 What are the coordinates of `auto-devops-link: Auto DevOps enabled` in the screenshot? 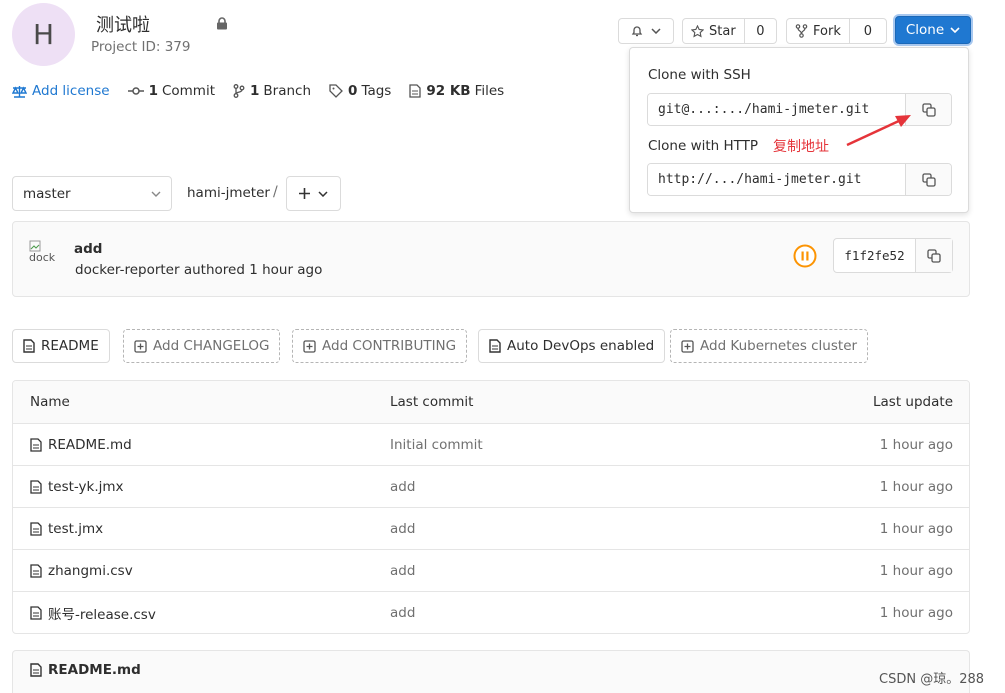 It's located at (572, 346).